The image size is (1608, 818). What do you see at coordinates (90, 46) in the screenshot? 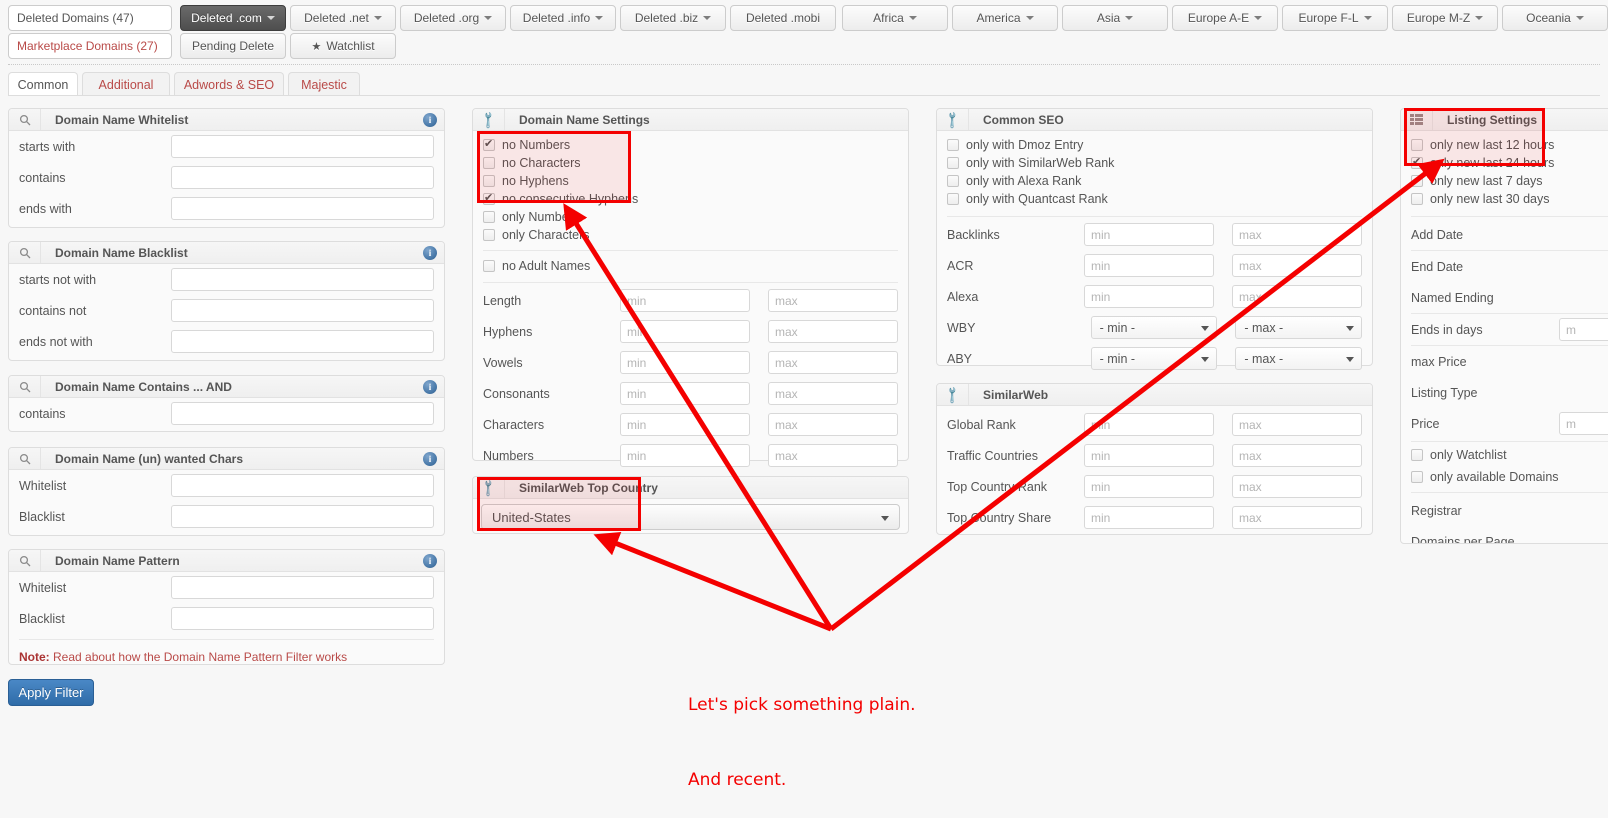
I see `tab-marketplace-domains: Marketplace Domains (27)` at bounding box center [90, 46].